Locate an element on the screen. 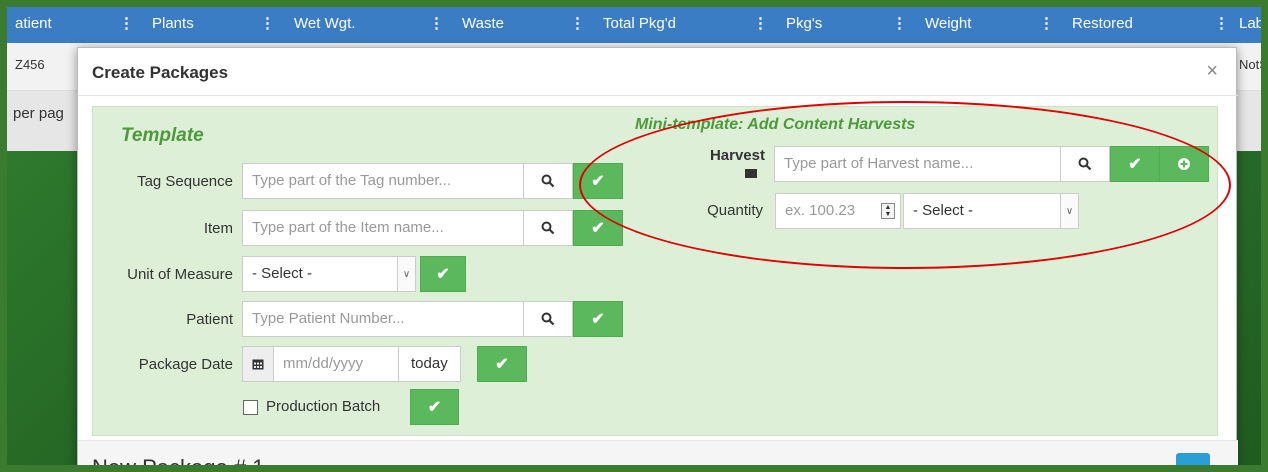 This screenshot has height=472, width=1268. grid-col-lab: Lab is located at coordinates (1250, 23).